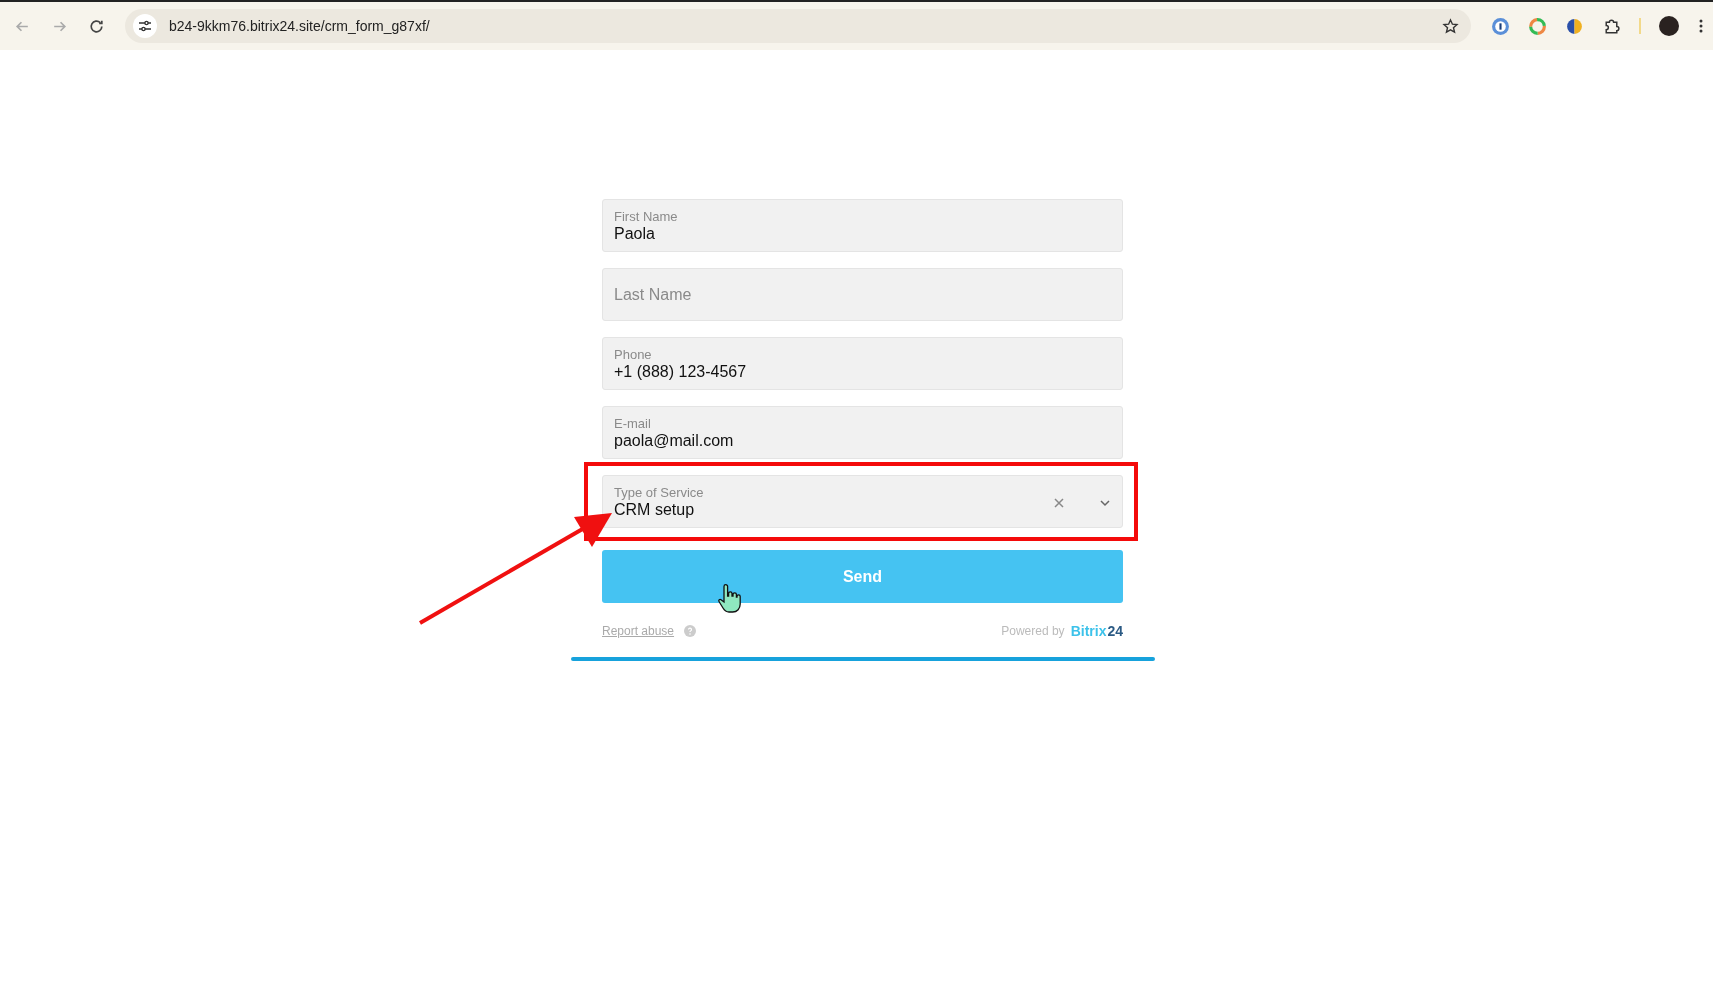 This screenshot has width=1713, height=998. Describe the element at coordinates (1059, 503) in the screenshot. I see `clear-icon` at that location.